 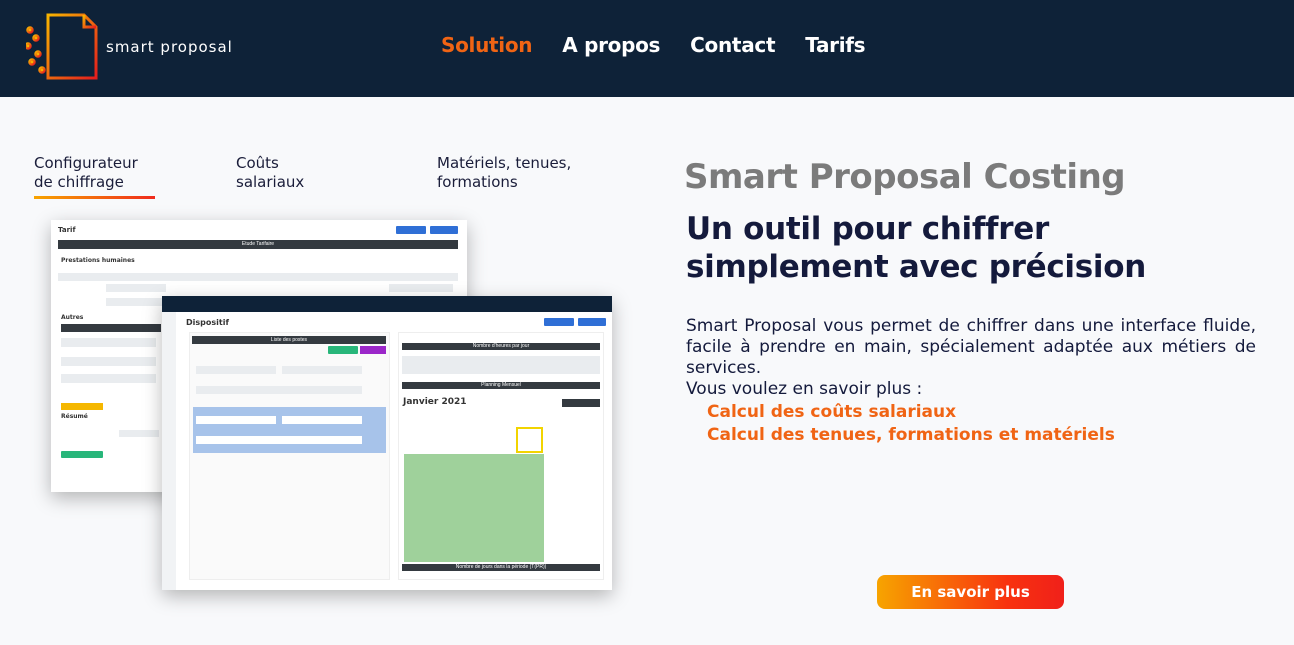 What do you see at coordinates (207, 322) in the screenshot?
I see `mockup-dispositif-title: Dispositif` at bounding box center [207, 322].